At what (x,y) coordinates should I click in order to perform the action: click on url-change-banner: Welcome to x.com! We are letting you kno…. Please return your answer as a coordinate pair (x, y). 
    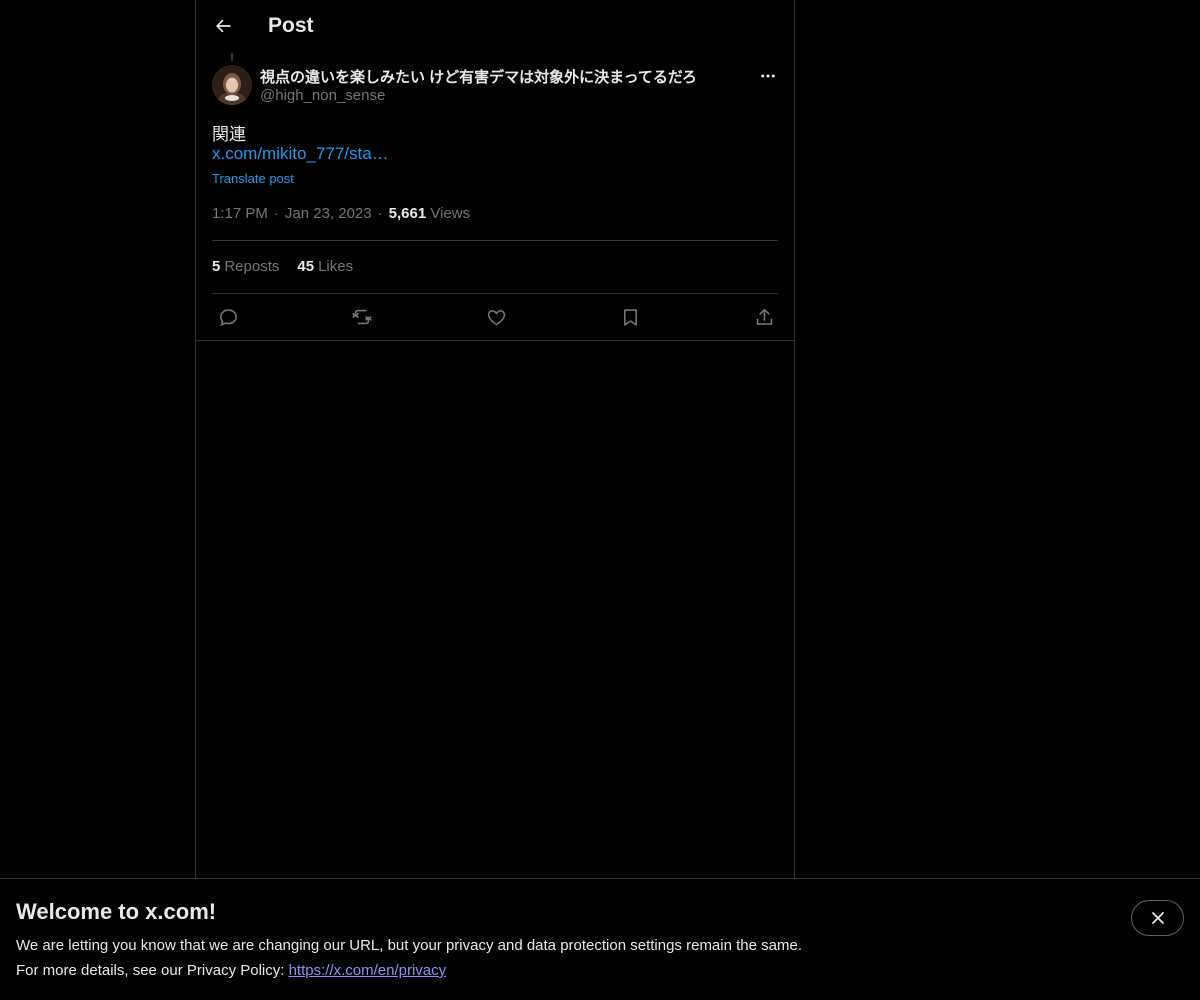
    Looking at the image, I should click on (600, 939).